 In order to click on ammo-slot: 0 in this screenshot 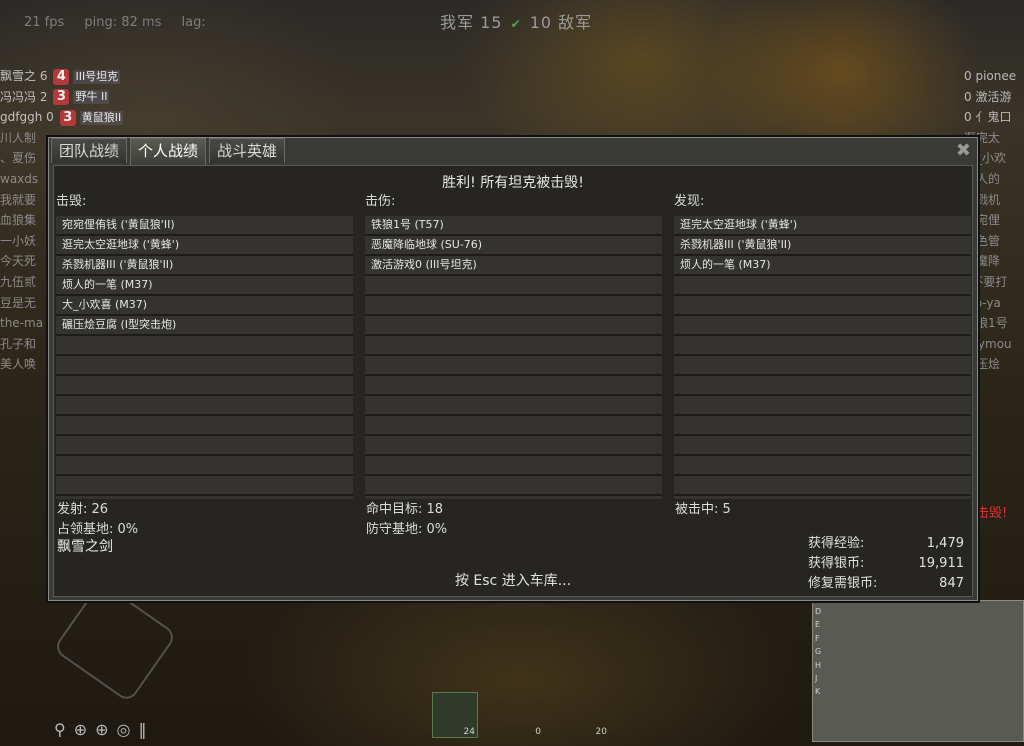, I will do `click(521, 715)`.